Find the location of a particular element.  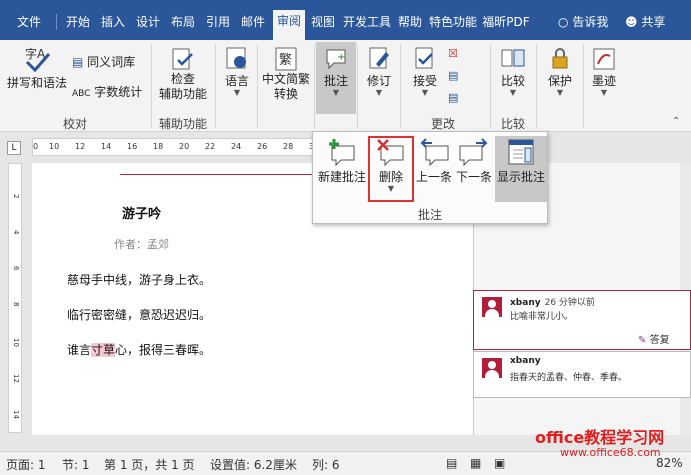

watermark-url: www.office68.com is located at coordinates (610, 452).